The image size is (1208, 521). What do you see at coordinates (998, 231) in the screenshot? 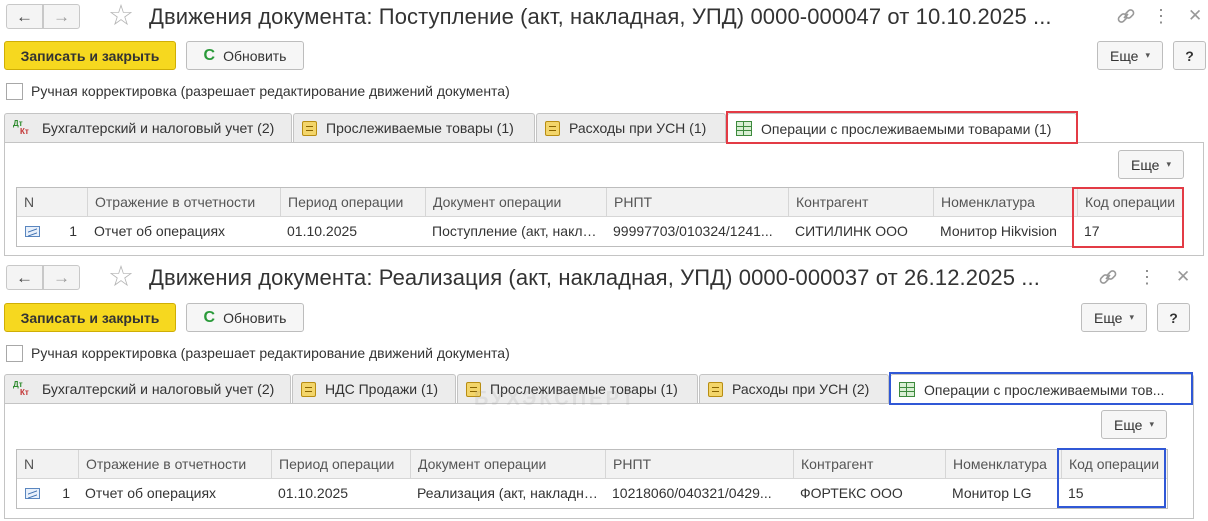
I see `cell-nomenclature: Монитор Hikvision` at bounding box center [998, 231].